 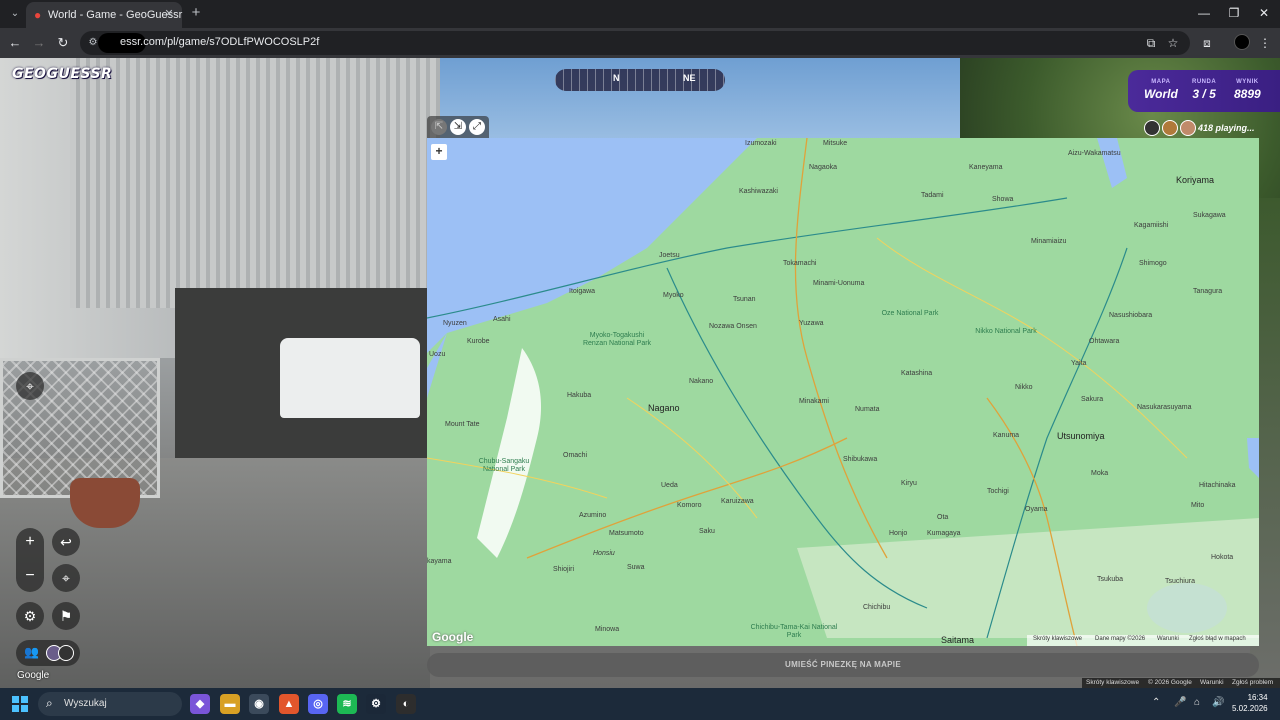 What do you see at coordinates (1131, 315) in the screenshot?
I see `map-label-nasushiobara: Nasushiobara` at bounding box center [1131, 315].